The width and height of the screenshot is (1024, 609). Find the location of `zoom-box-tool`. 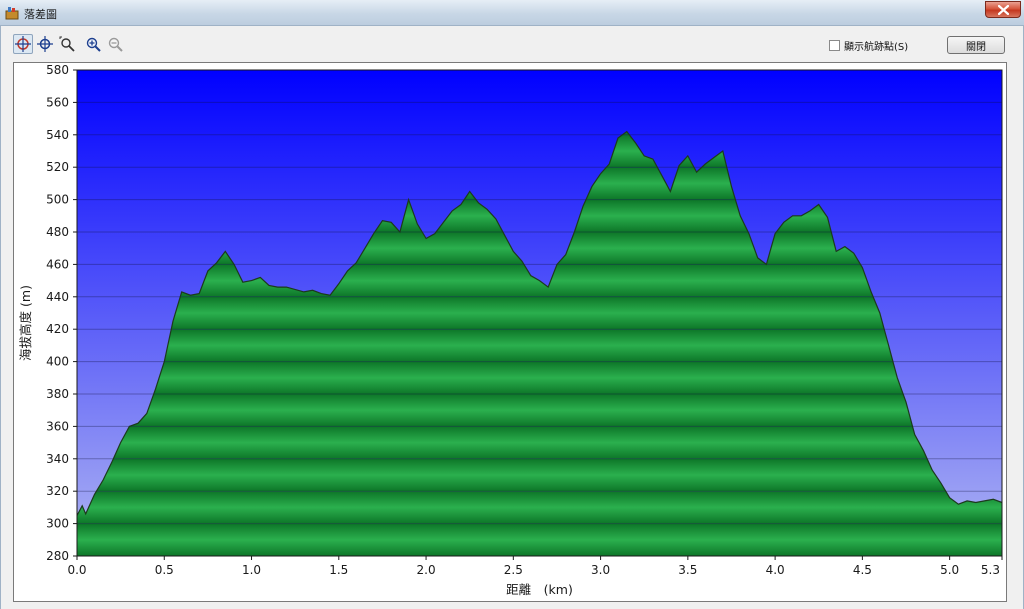

zoom-box-tool is located at coordinates (67, 44).